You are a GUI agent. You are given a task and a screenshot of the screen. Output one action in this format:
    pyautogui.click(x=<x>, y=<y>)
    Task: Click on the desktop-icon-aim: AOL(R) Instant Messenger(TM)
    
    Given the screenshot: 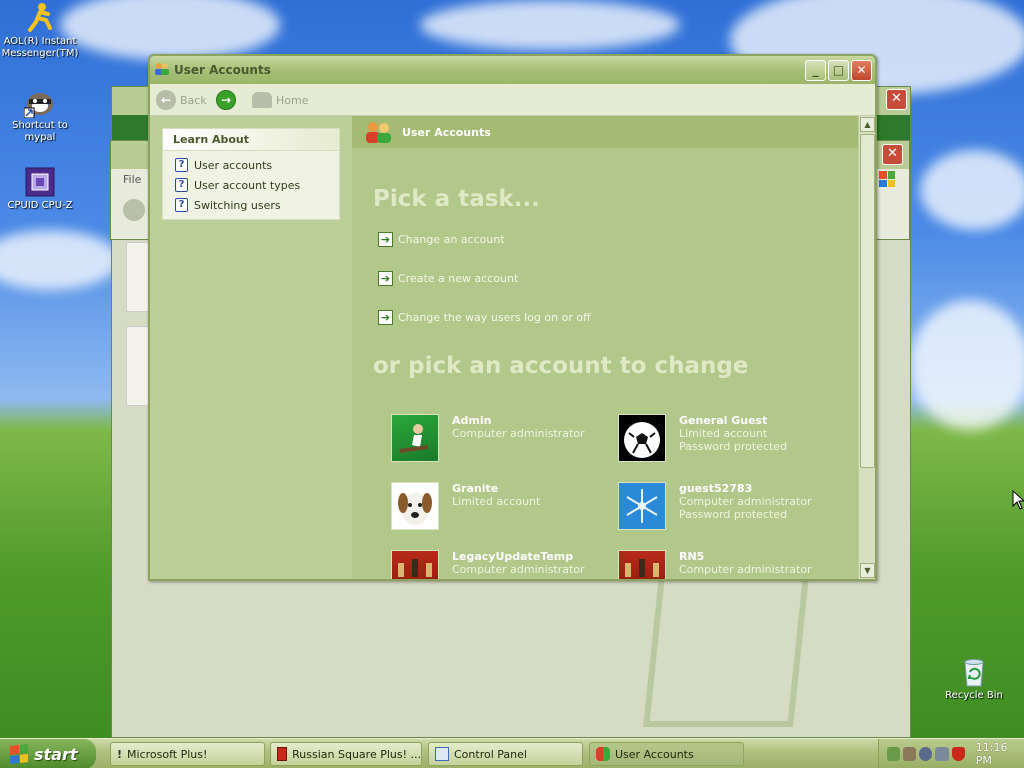 What is the action you would take?
    pyautogui.click(x=40, y=31)
    